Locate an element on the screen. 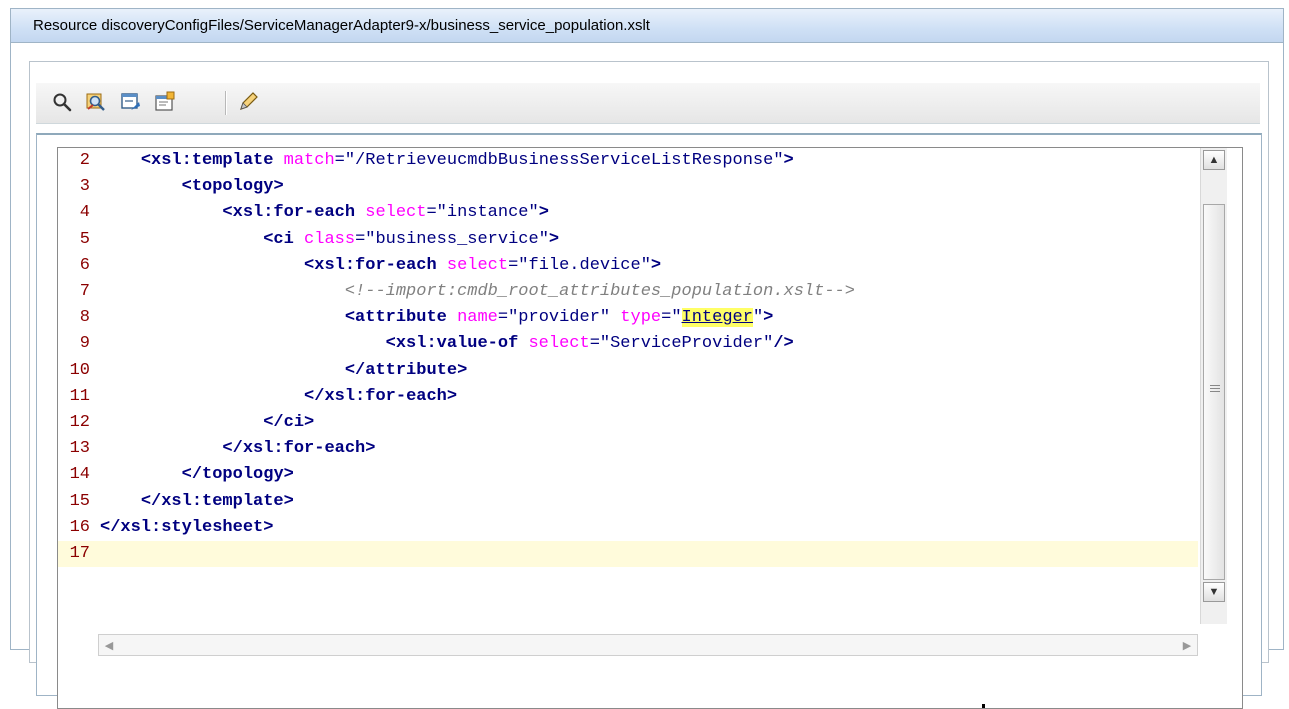  find-replace-button is located at coordinates (96, 102).